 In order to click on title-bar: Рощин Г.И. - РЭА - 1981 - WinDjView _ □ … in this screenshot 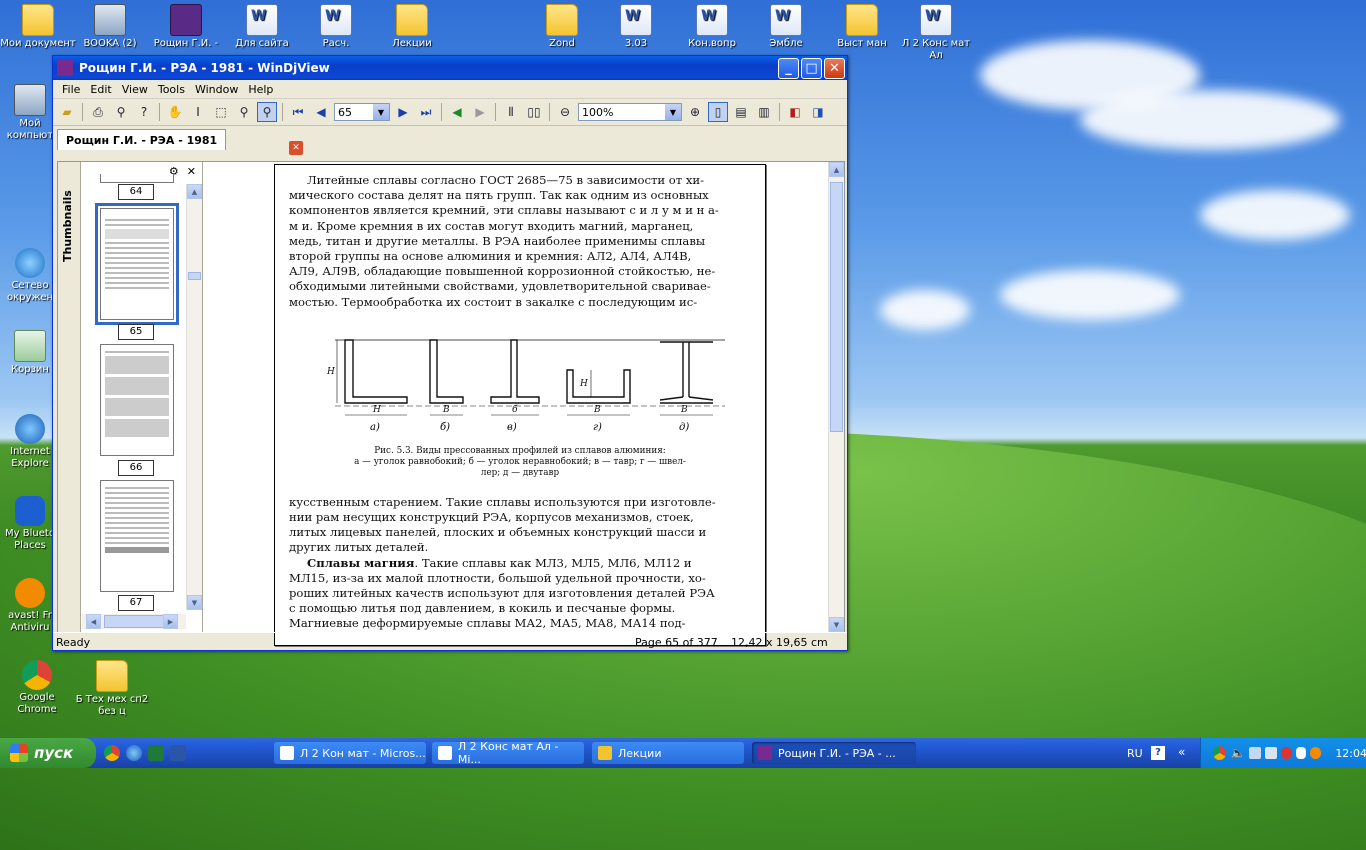, I will do `click(450, 68)`.